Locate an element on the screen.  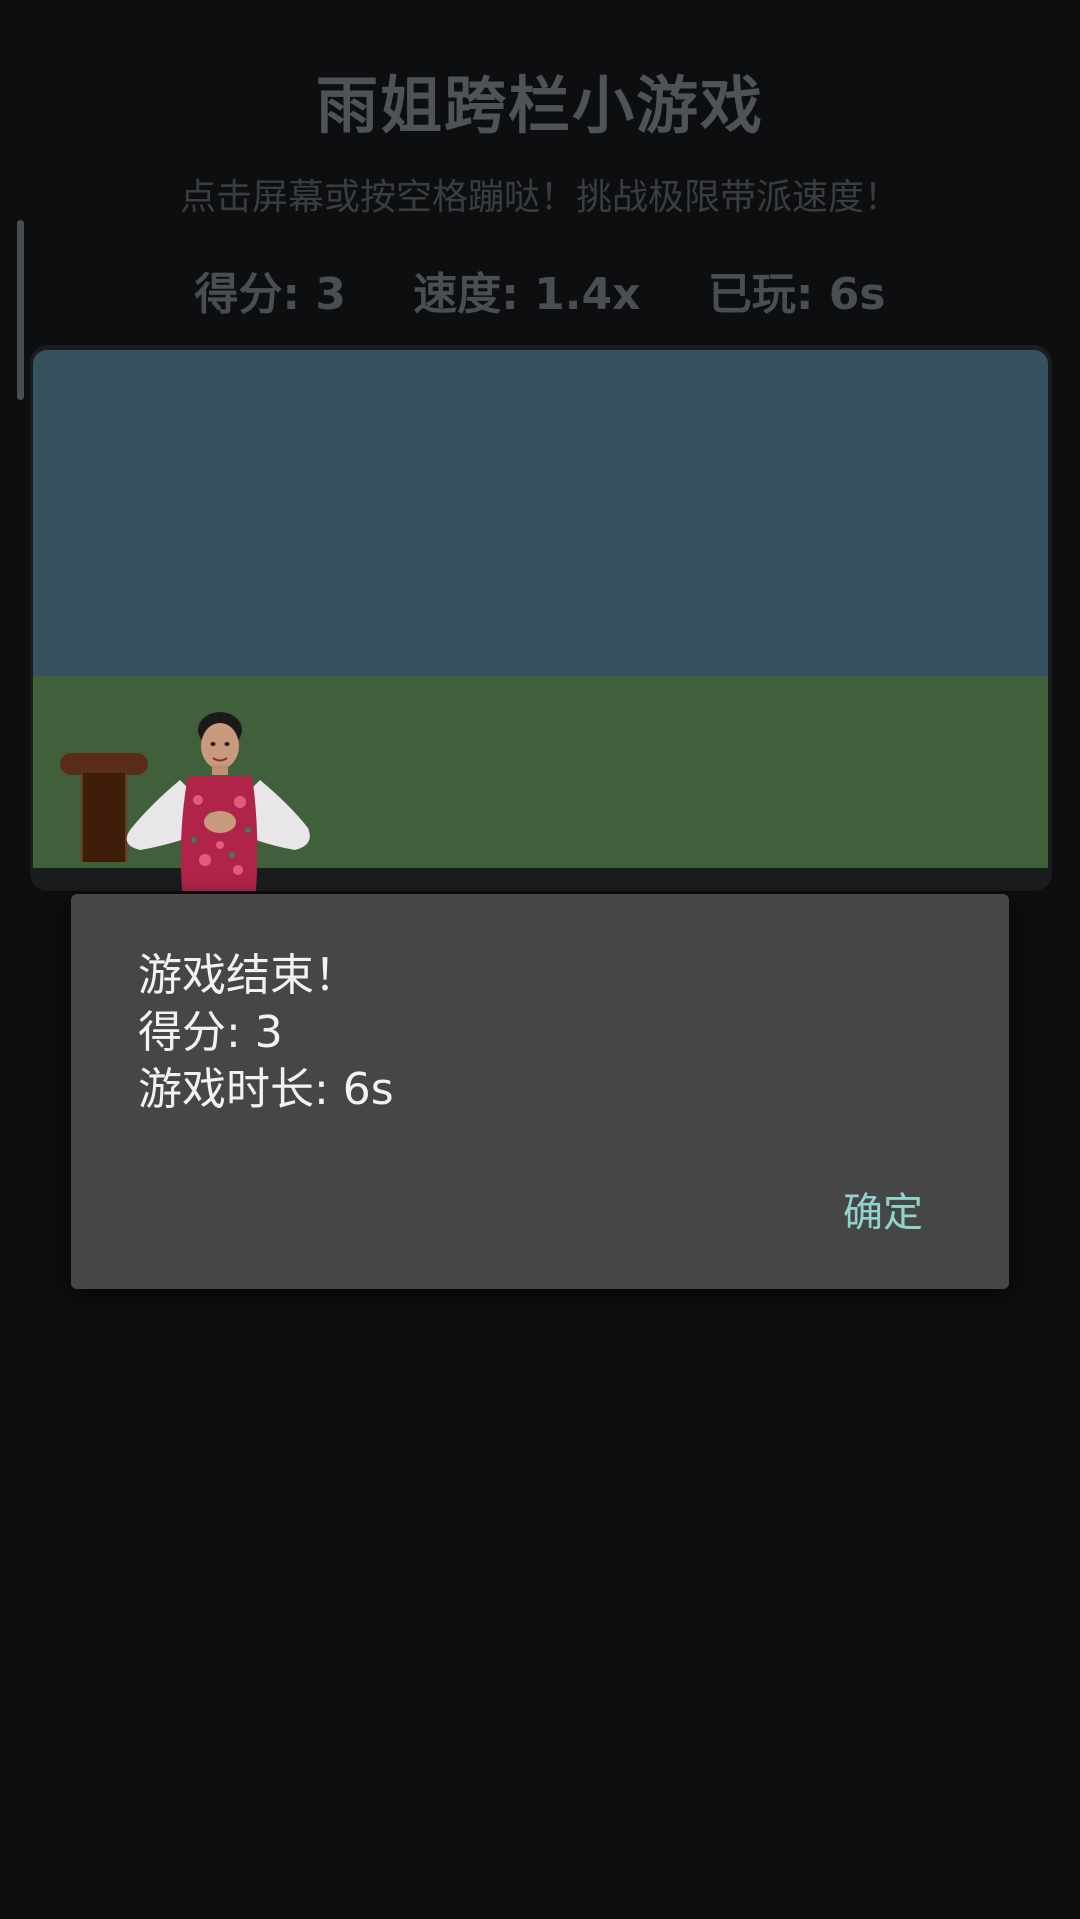
final-score: 得分: 3 is located at coordinates (210, 1032).